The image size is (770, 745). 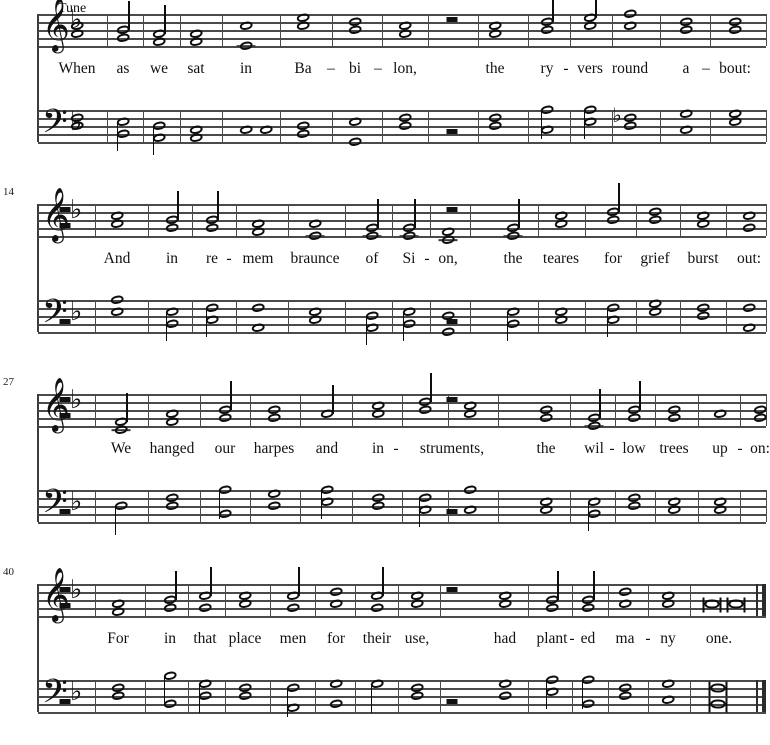 I want to click on lyric-syllable: trees, so click(x=674, y=448).